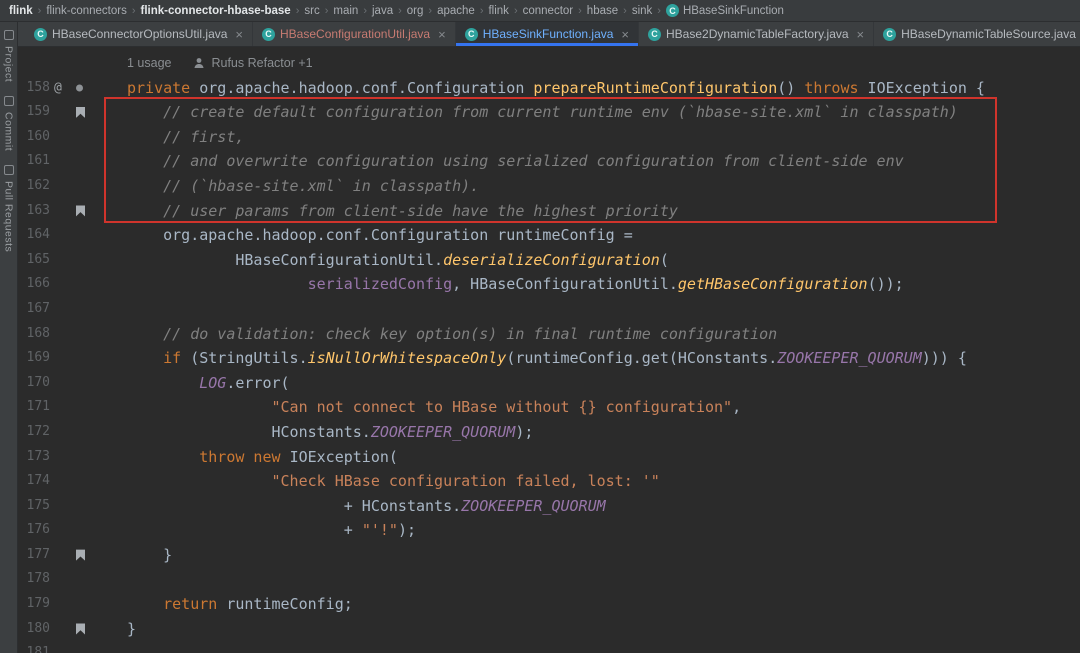  What do you see at coordinates (72, 604) in the screenshot?
I see `gutter: 179` at bounding box center [72, 604].